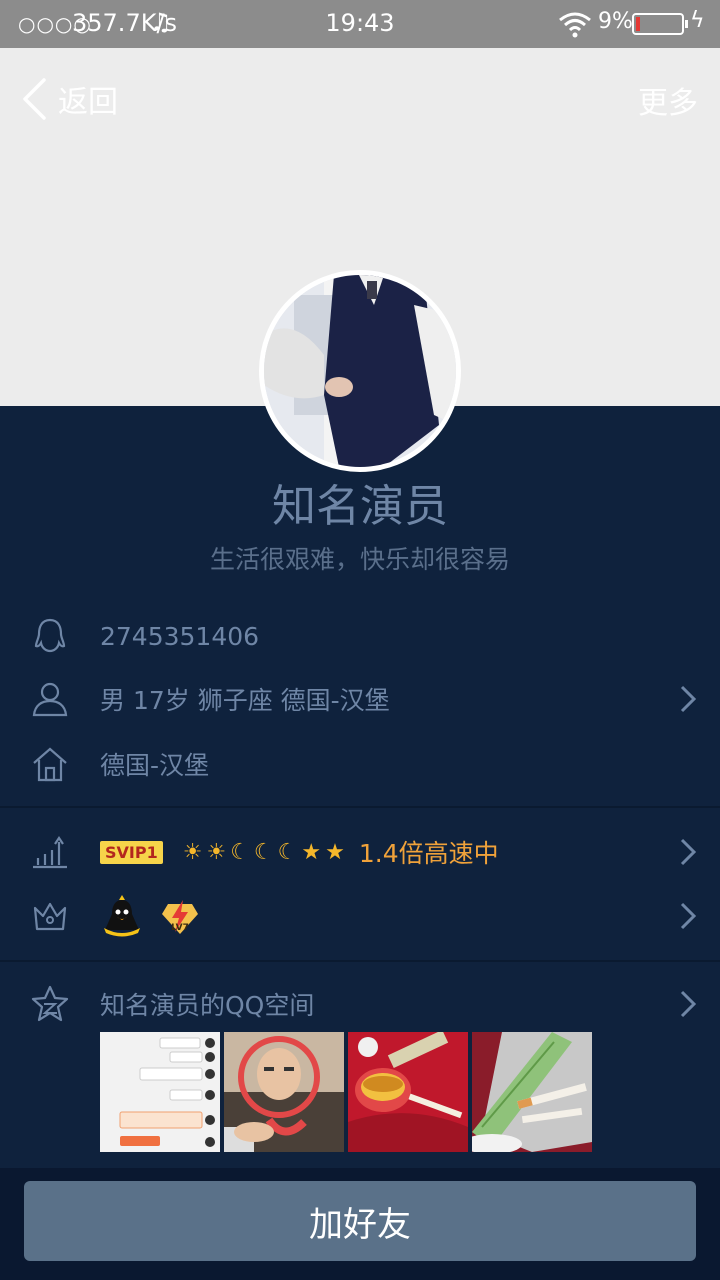 This screenshot has width=720, height=1280. I want to click on status-bar: ○○○○ 357.7K/s ♫ 19:43 9% ϟ, so click(360, 24).